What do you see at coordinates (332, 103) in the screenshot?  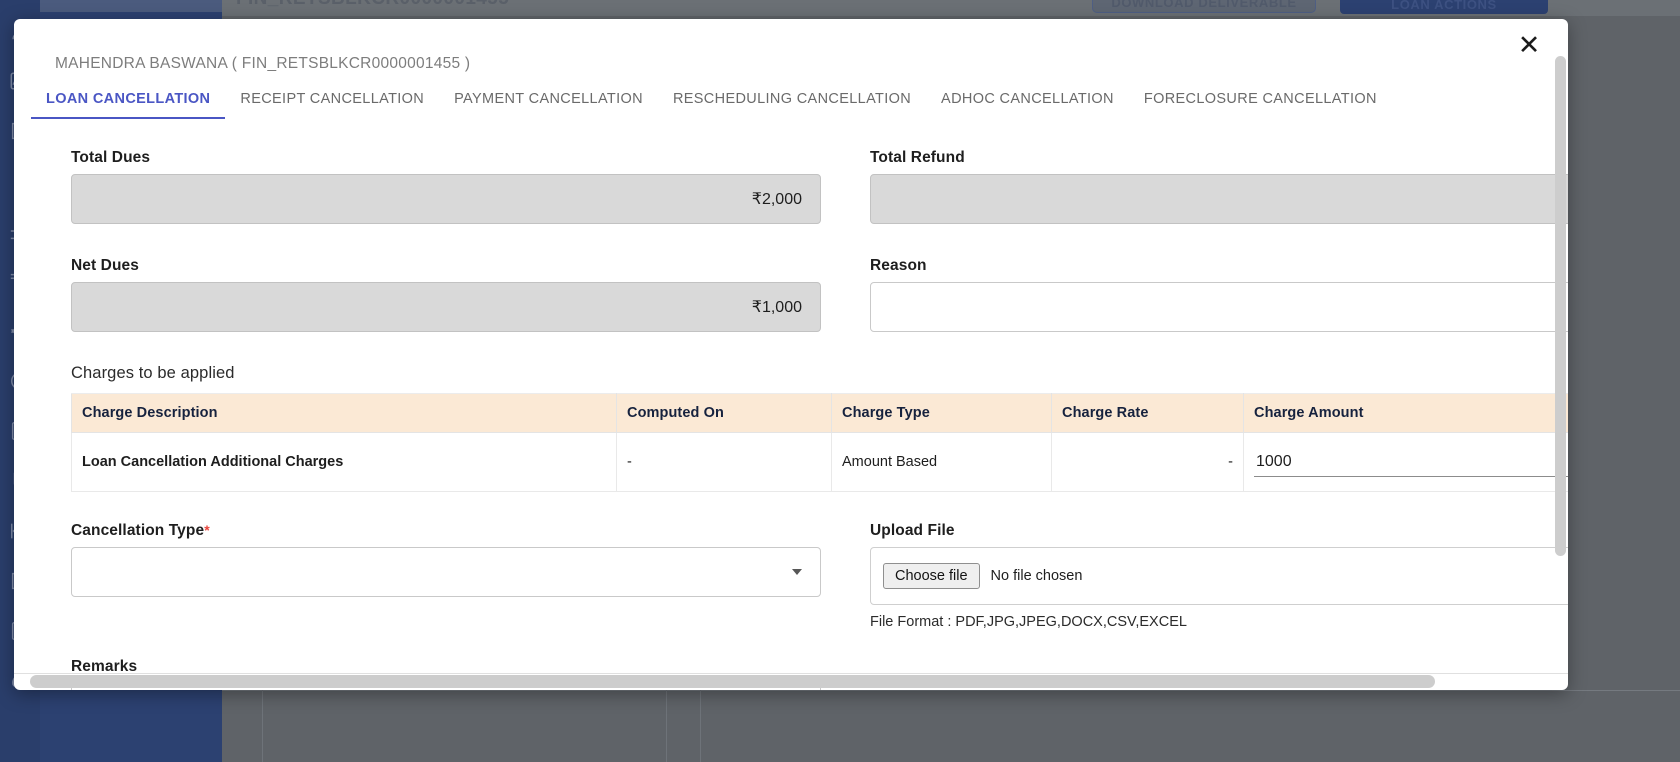 I see `tab-receipt-cancellation: RECEIPT CANCELLATION` at bounding box center [332, 103].